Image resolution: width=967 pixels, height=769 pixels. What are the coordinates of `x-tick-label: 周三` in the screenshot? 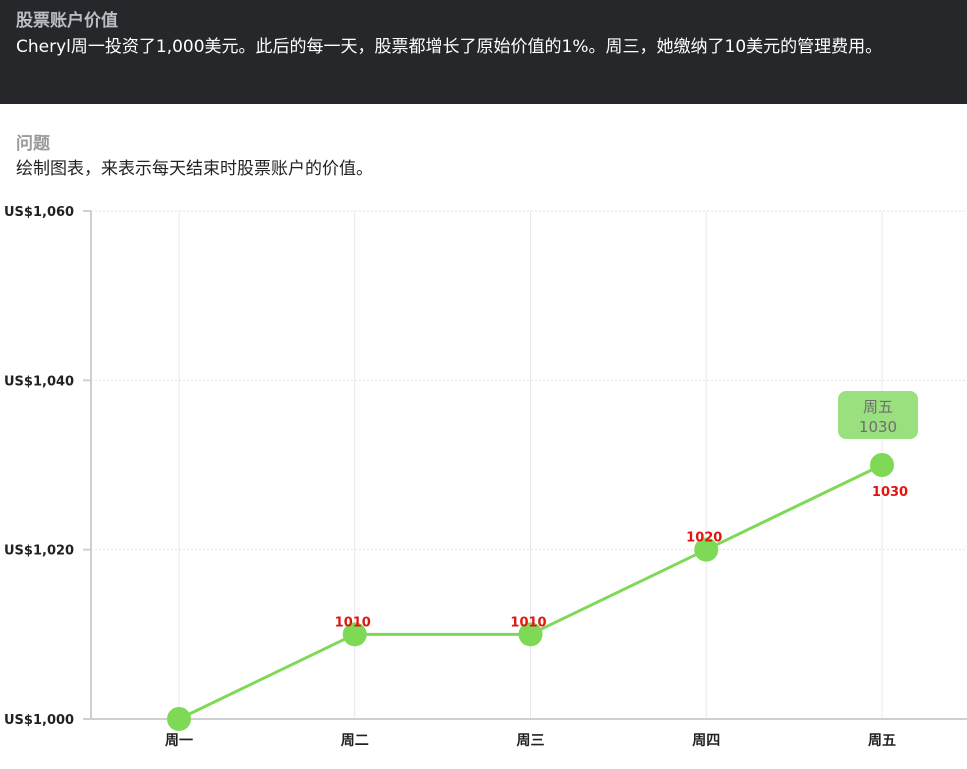 It's located at (531, 741).